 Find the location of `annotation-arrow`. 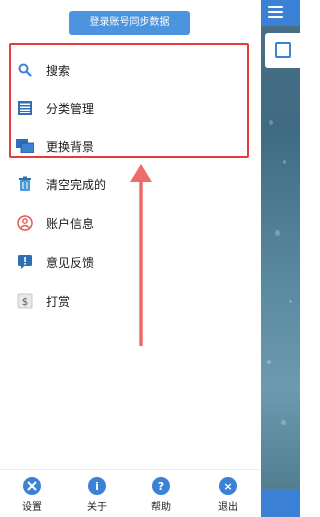

annotation-arrow is located at coordinates (141, 255).